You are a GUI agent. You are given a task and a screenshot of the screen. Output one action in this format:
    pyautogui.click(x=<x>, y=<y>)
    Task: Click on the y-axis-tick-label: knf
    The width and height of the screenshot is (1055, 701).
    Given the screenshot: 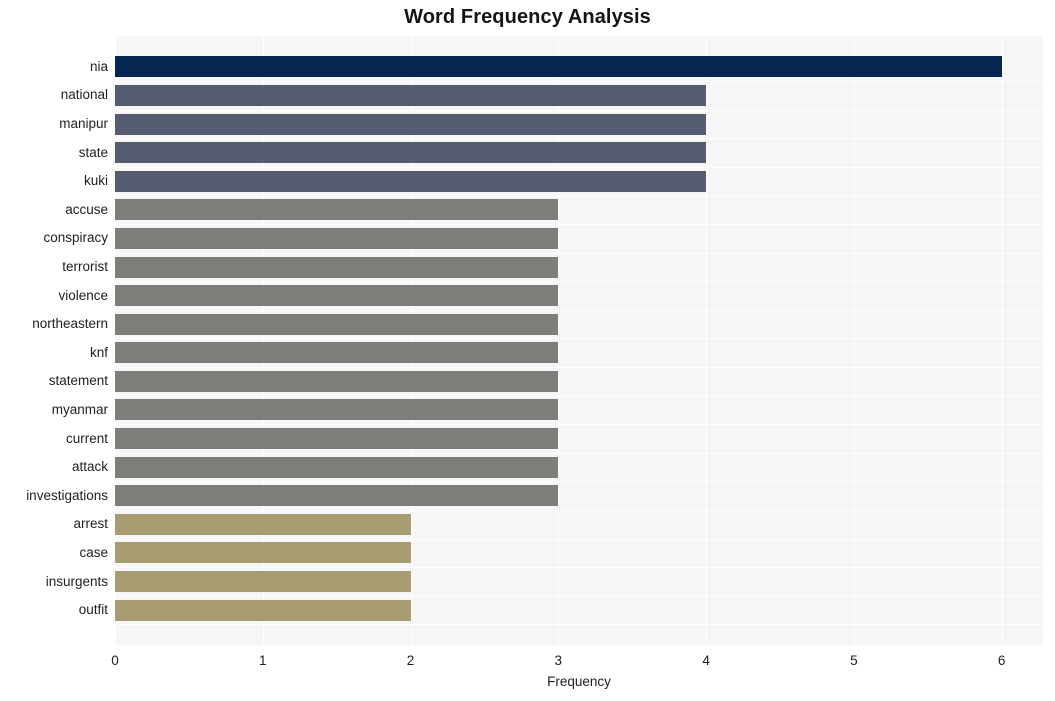 What is the action you would take?
    pyautogui.click(x=98, y=352)
    